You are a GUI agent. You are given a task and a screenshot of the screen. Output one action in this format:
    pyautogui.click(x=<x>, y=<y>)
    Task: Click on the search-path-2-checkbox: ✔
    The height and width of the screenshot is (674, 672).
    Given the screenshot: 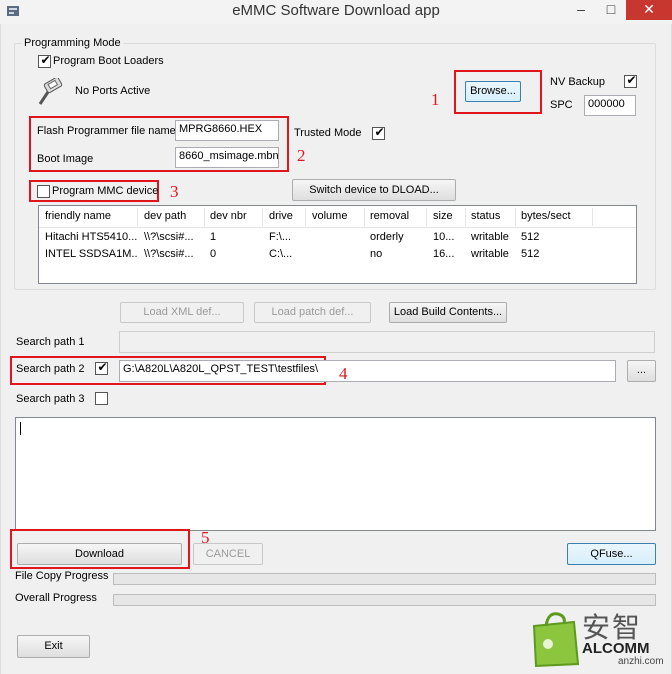 What is the action you would take?
    pyautogui.click(x=101, y=367)
    